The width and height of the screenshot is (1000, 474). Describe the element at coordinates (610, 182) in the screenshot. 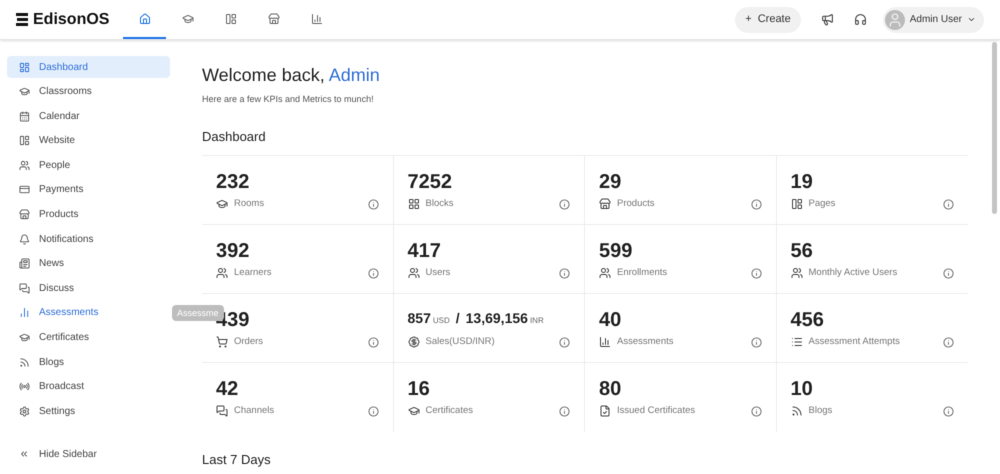

I see `stat-value: 29` at that location.